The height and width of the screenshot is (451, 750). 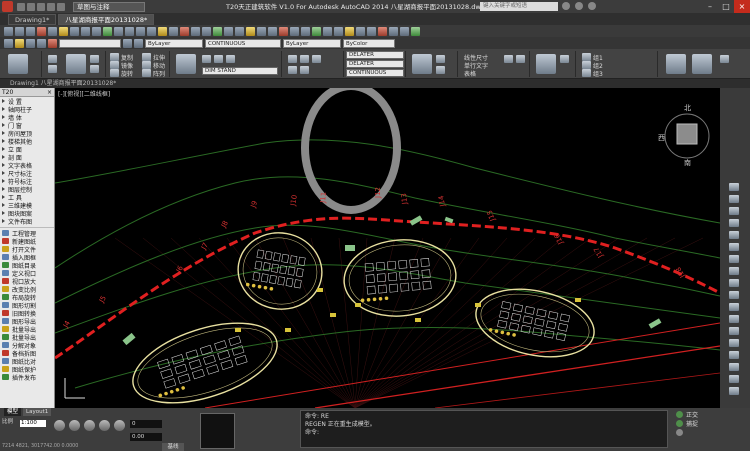 I want to click on sheet-set-icon, so click(x=195, y=31).